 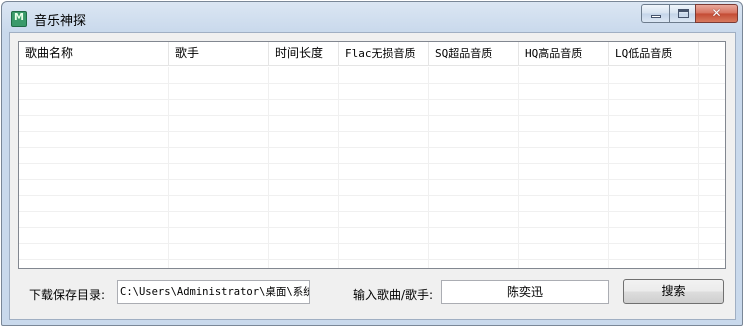 I want to click on maximize-icon, so click(x=683, y=13).